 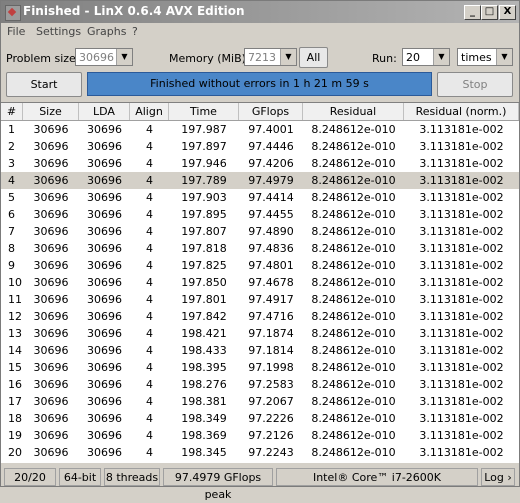 I want to click on cell-time: 198.276, so click(x=204, y=384).